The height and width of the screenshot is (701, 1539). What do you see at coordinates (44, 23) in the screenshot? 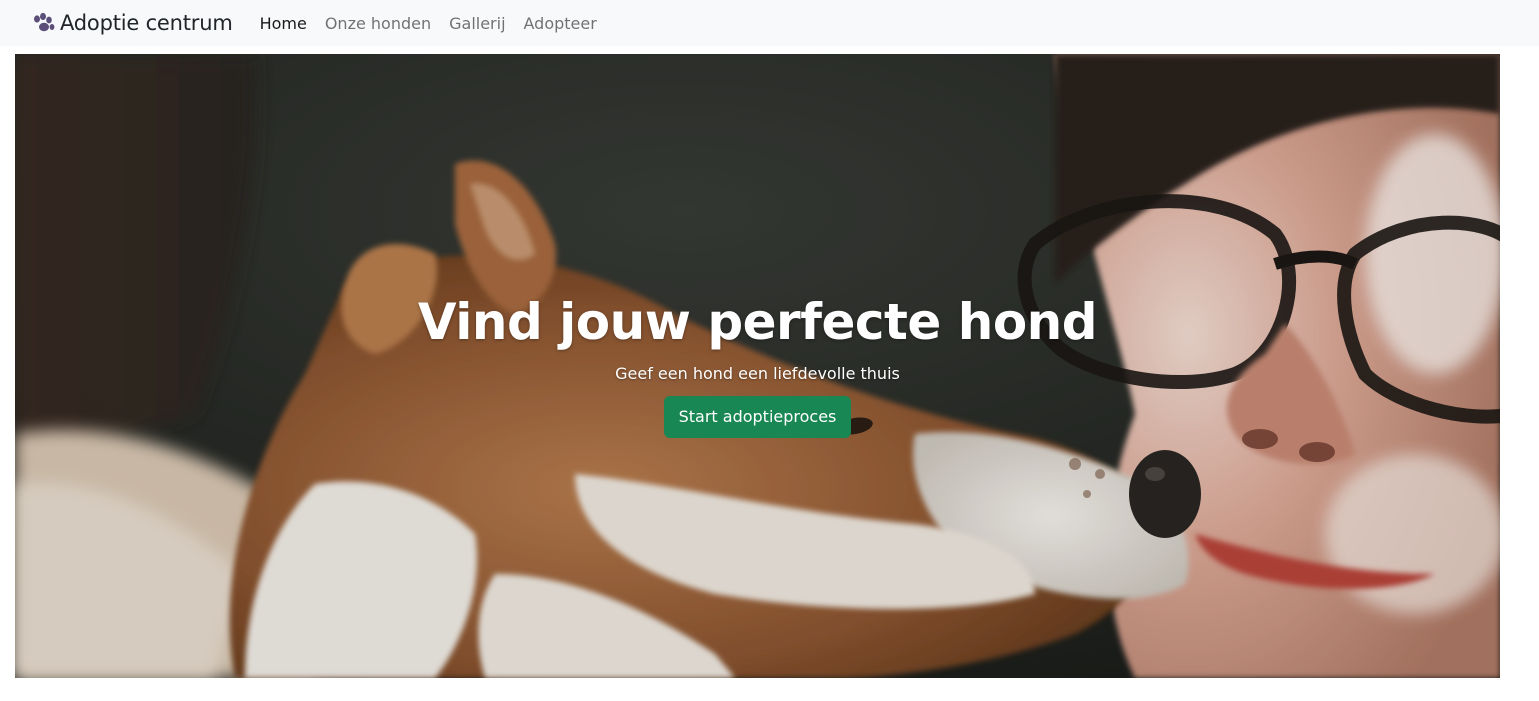
I see `paw-icon` at bounding box center [44, 23].